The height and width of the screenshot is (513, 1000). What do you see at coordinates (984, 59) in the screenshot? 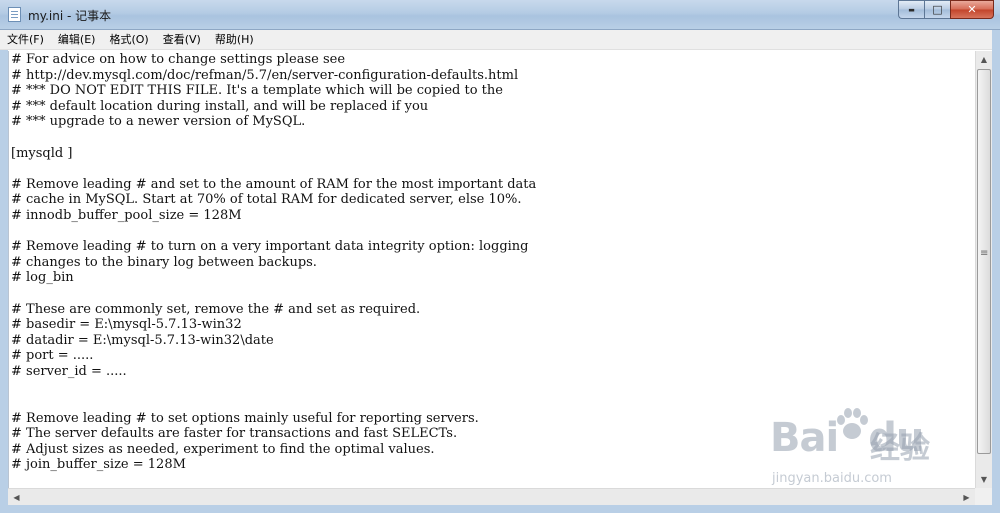
I see `scroll-up-icon: ▲` at bounding box center [984, 59].